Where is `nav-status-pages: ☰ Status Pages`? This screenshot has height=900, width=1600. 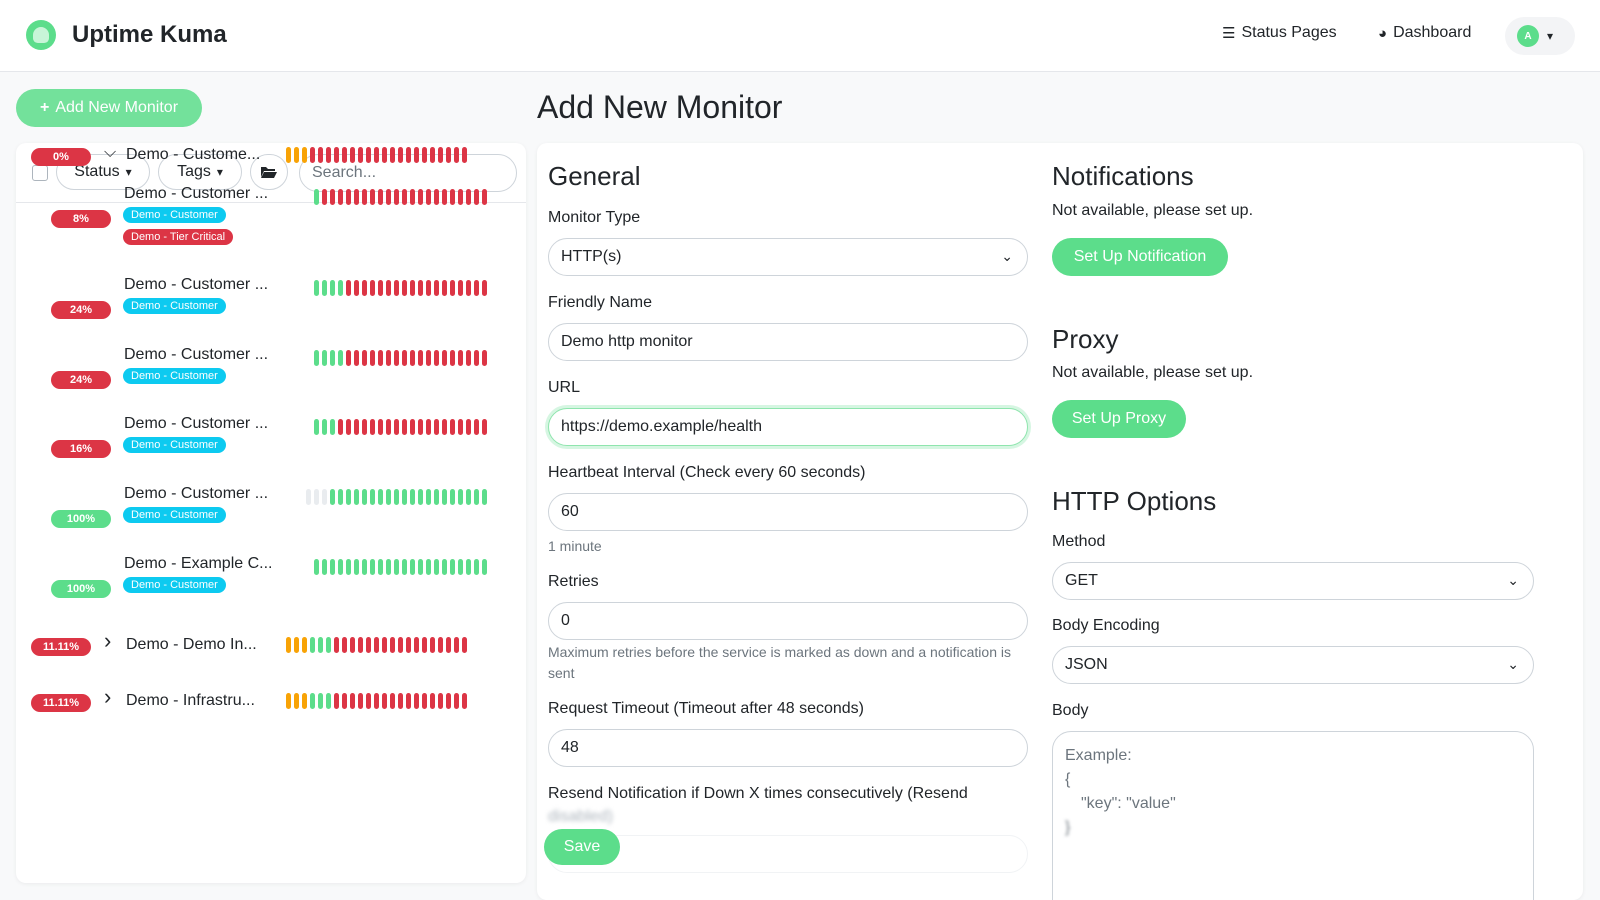
nav-status-pages: ☰ Status Pages is located at coordinates (1279, 33).